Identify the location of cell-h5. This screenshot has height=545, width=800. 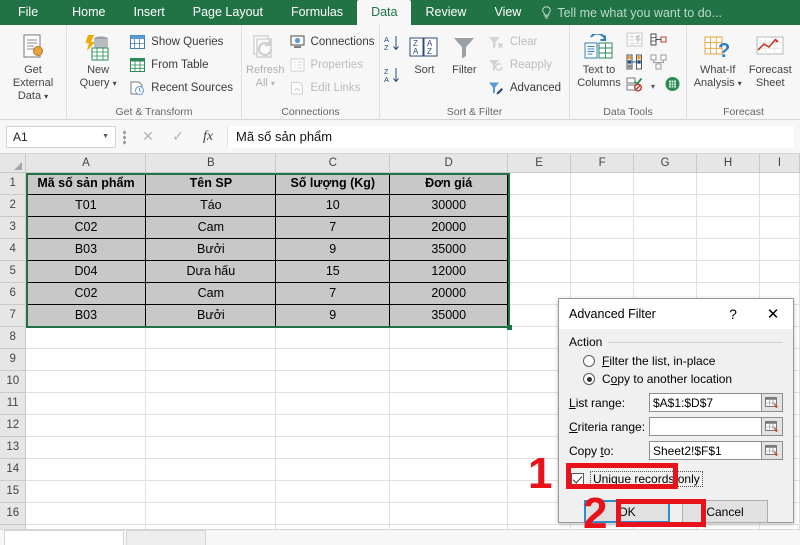
(728, 271).